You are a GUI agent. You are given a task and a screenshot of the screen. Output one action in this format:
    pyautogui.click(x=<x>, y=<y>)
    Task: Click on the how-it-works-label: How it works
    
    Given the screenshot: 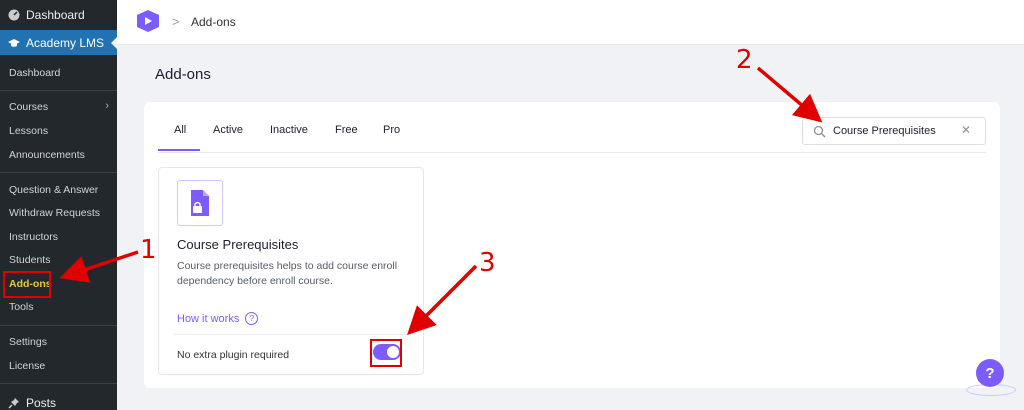 What is the action you would take?
    pyautogui.click(x=208, y=318)
    